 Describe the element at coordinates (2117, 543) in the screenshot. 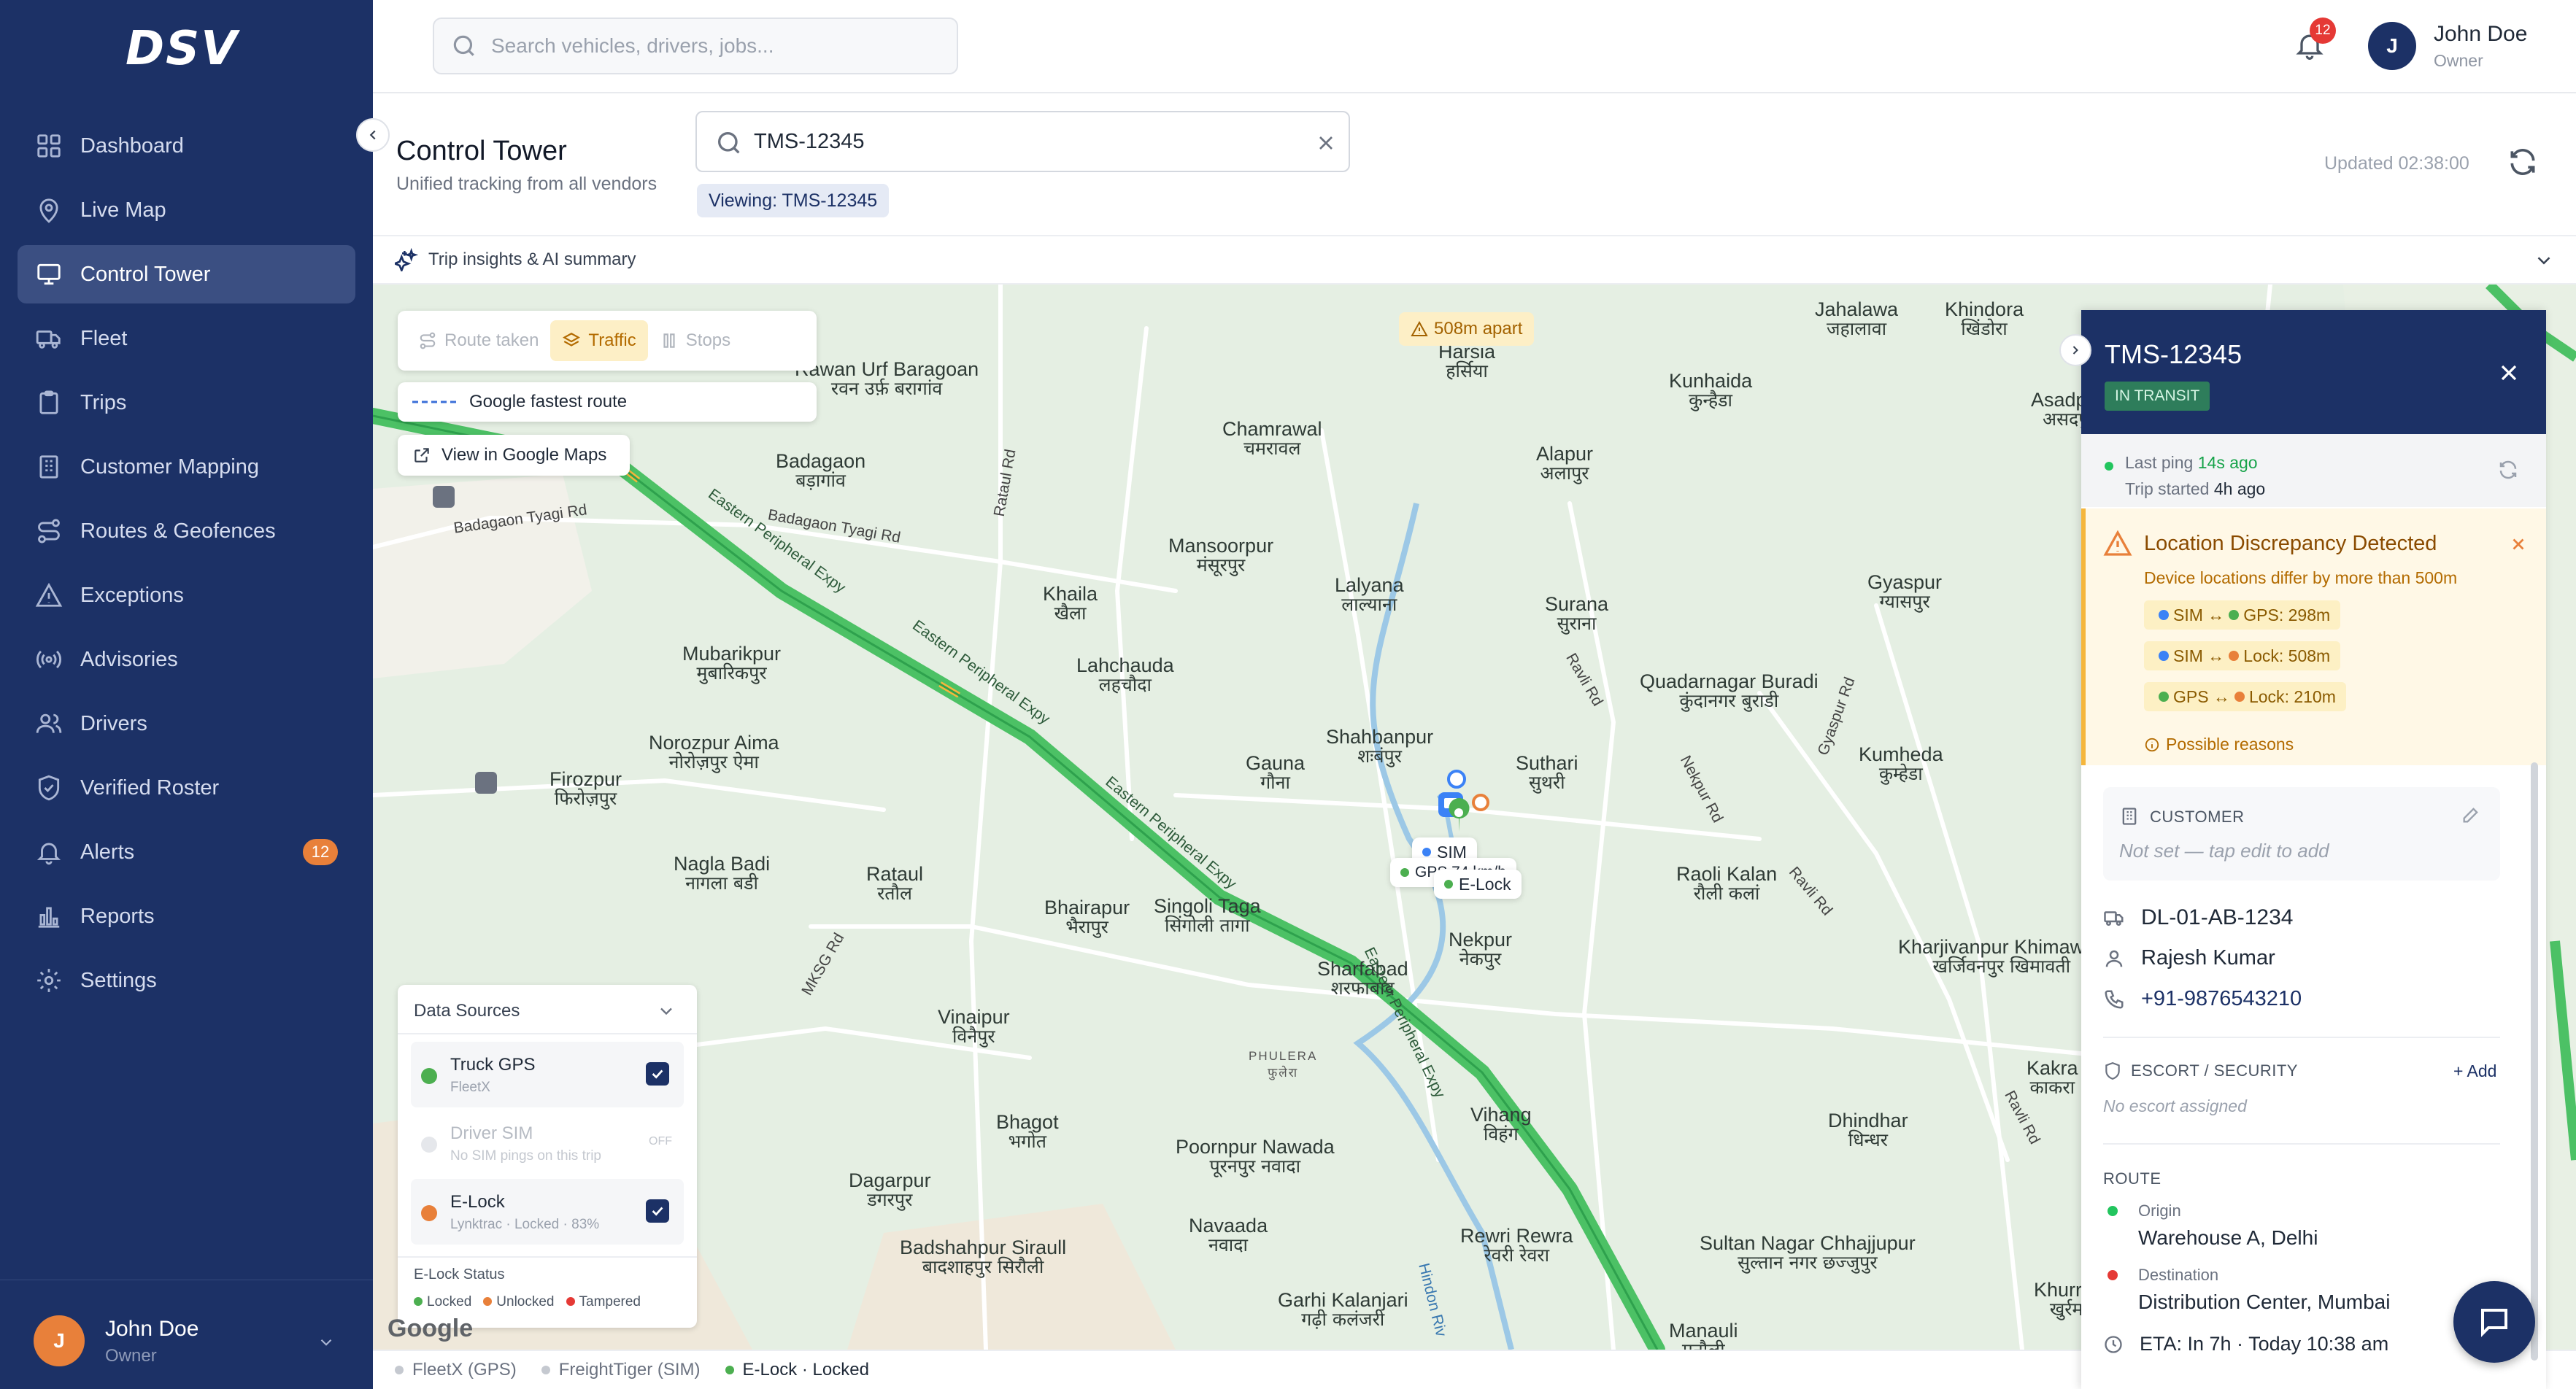

I see `warning-icon` at that location.